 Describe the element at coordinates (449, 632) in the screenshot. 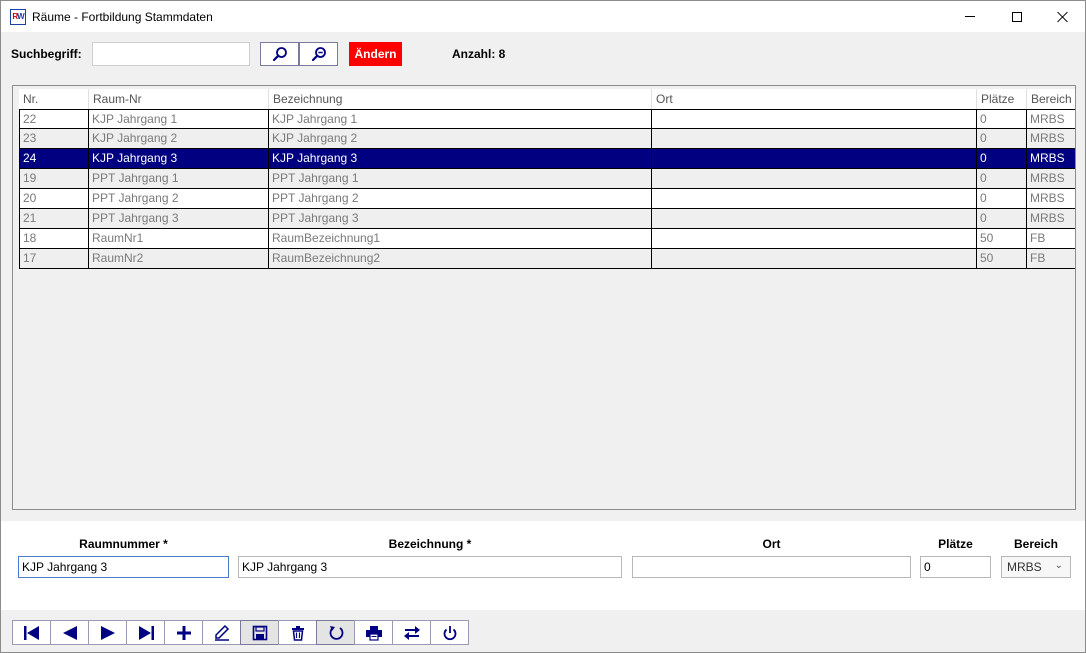

I see `exit-button` at that location.